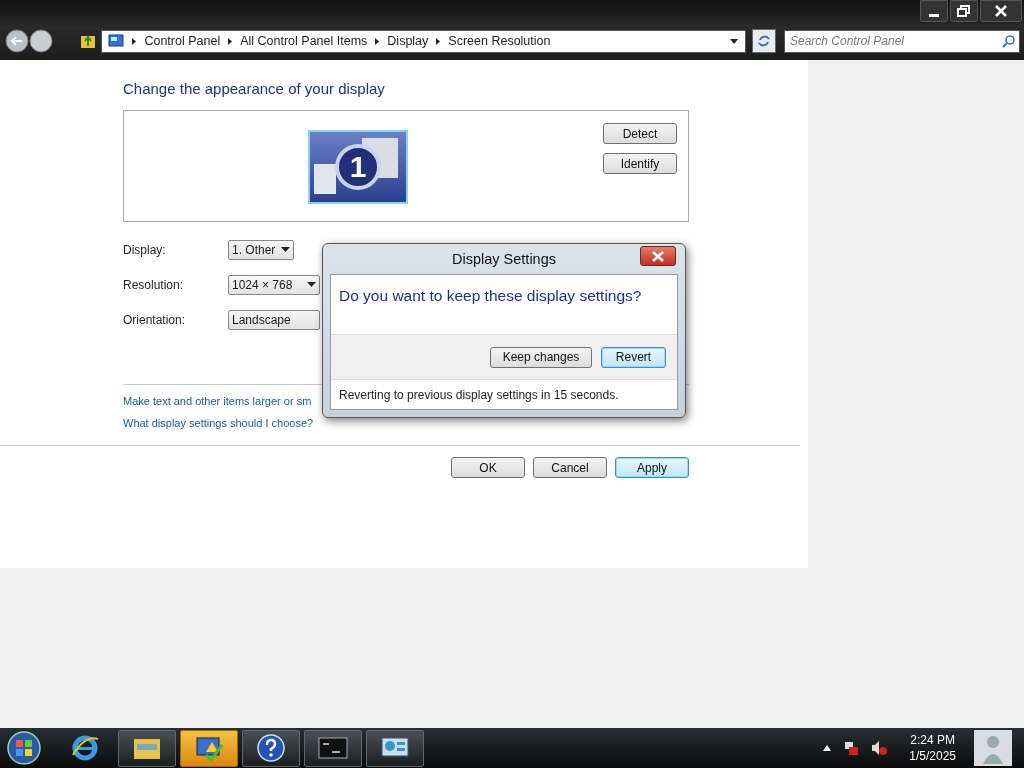 This screenshot has height=768, width=1024. Describe the element at coordinates (932, 740) in the screenshot. I see `clock-time: 2:24 PM` at that location.